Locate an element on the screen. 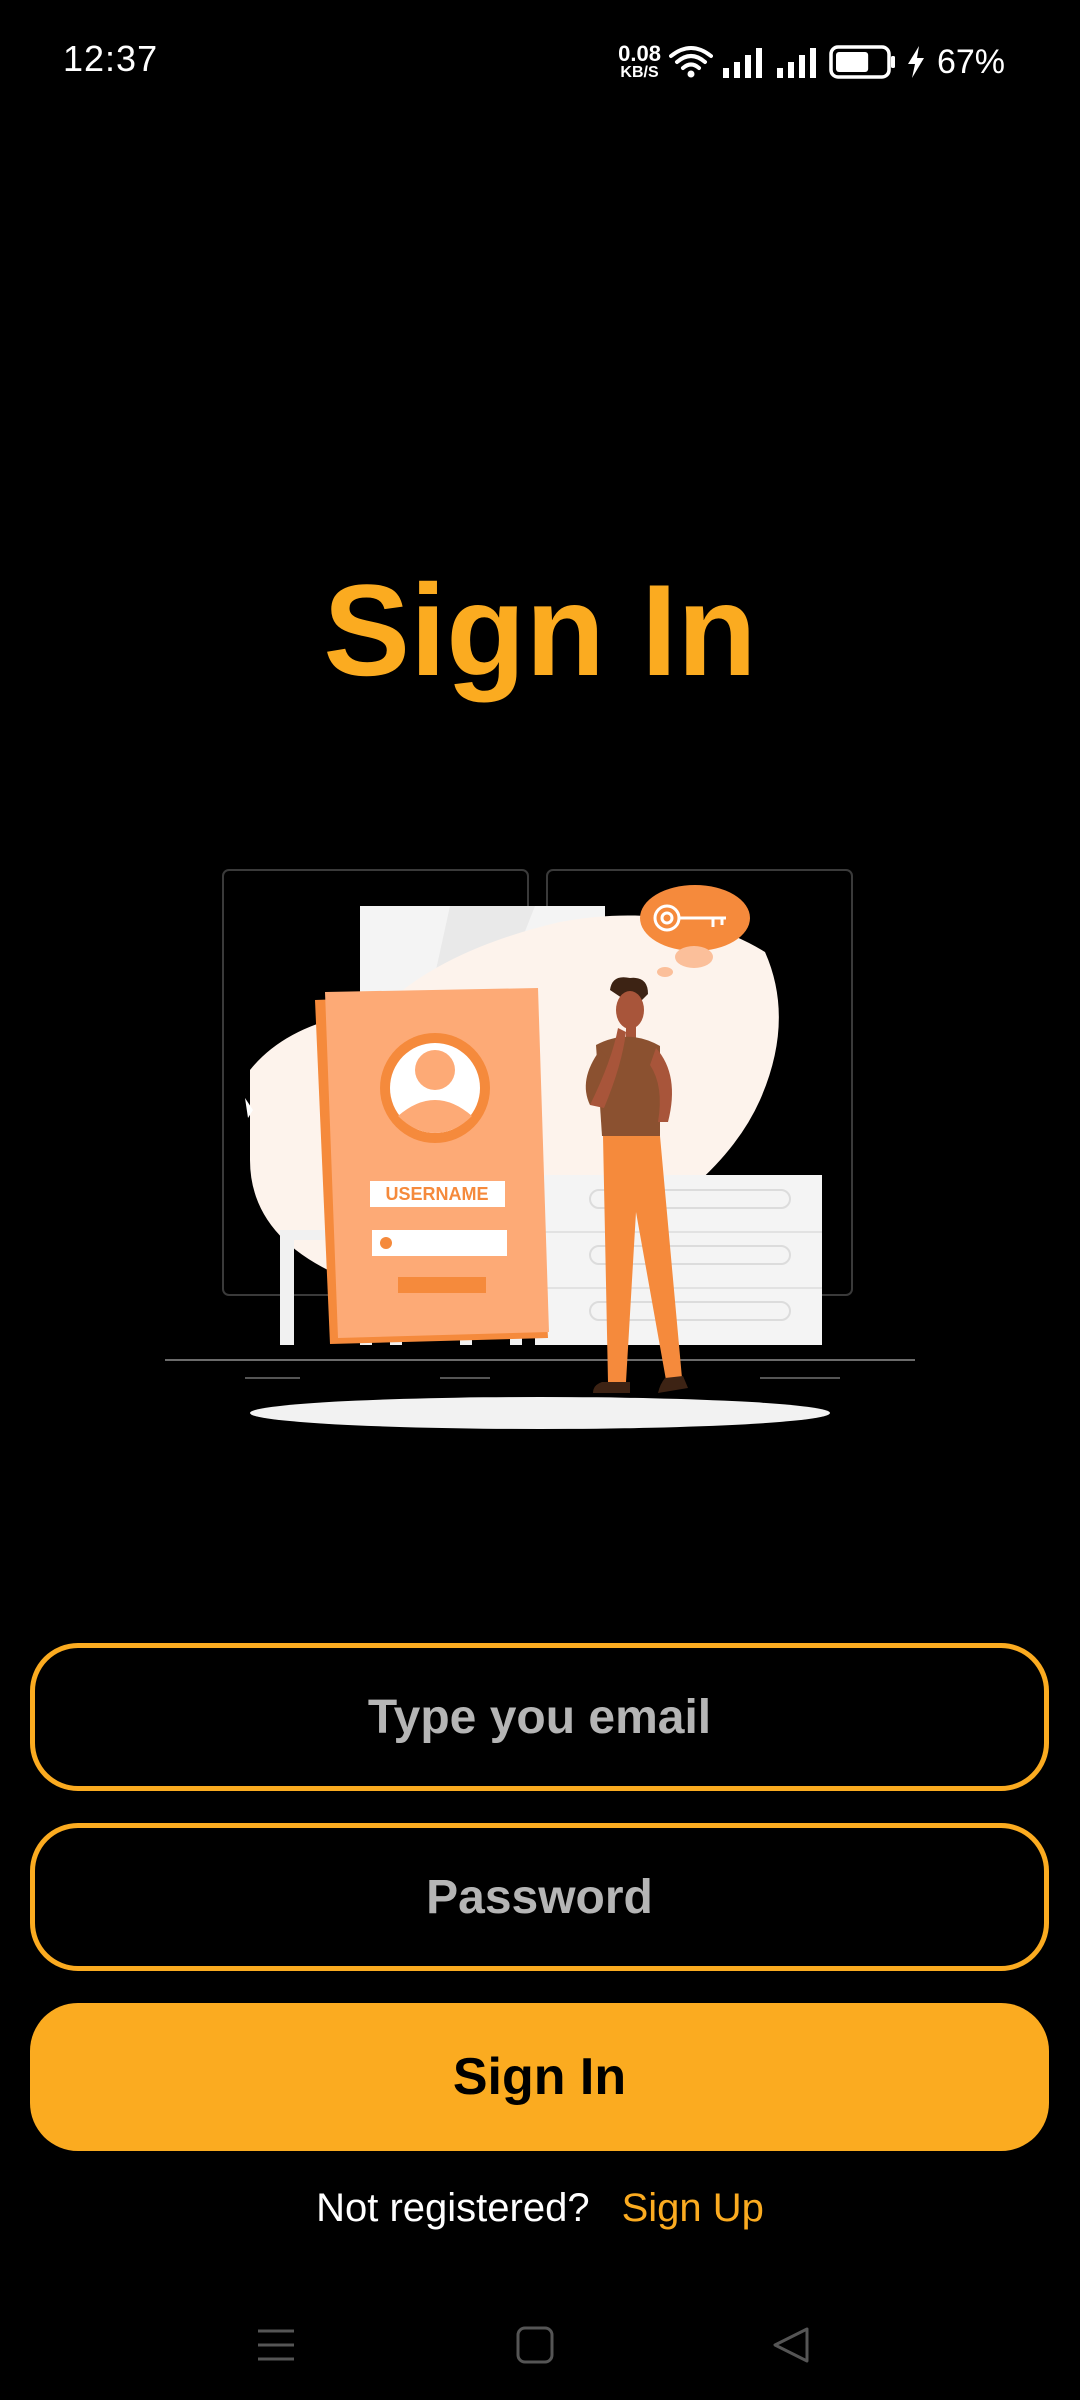 Image resolution: width=1080 pixels, height=2400 pixels. menu-button is located at coordinates (276, 2347).